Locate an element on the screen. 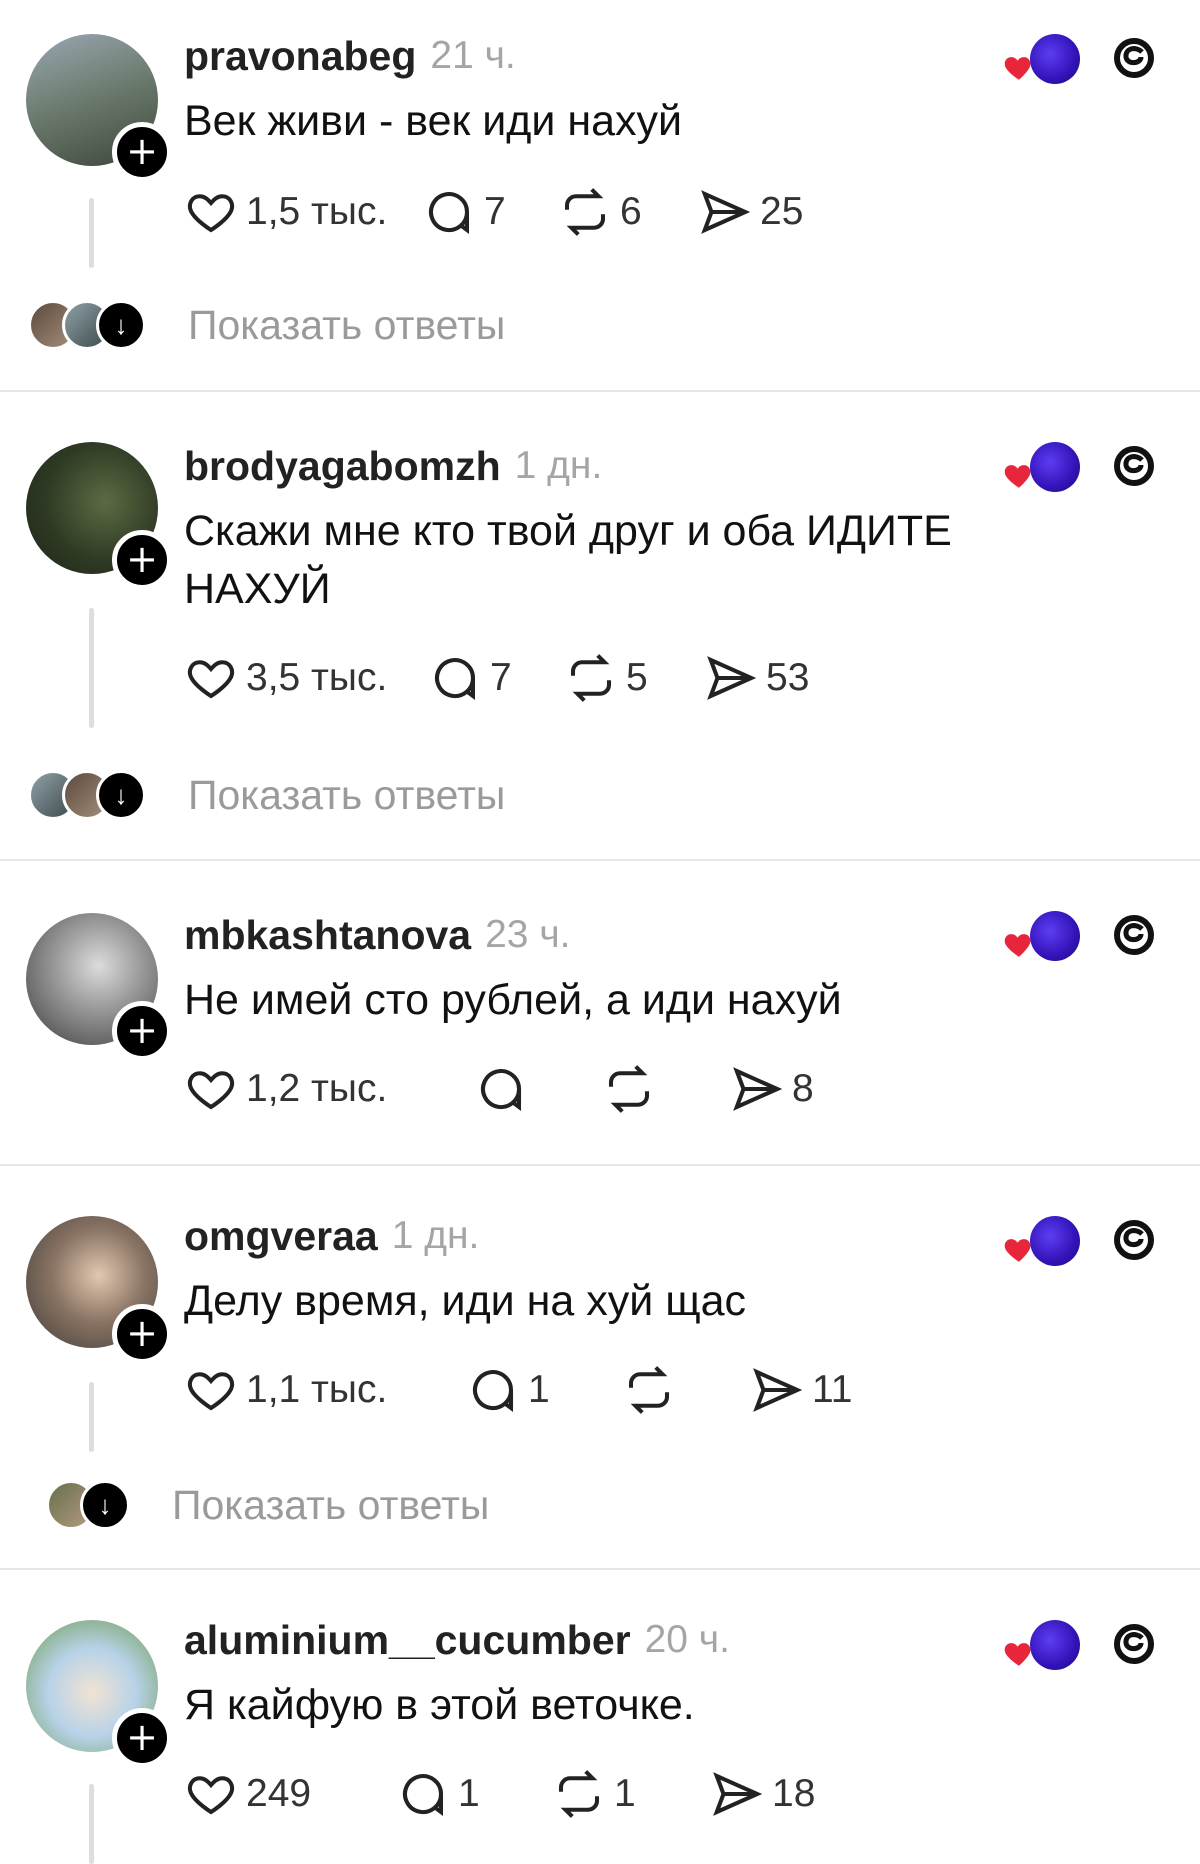  share-button: 53 is located at coordinates (756, 678).